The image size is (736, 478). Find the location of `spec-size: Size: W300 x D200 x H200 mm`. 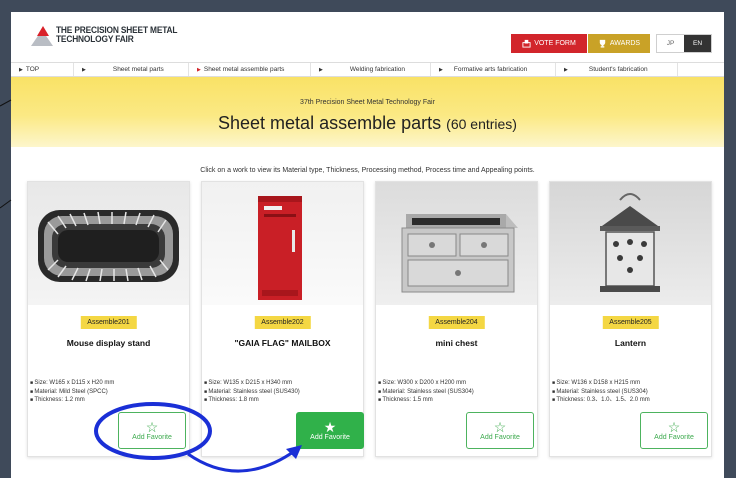

spec-size: Size: W300 x D200 x H200 mm is located at coordinates (426, 383).